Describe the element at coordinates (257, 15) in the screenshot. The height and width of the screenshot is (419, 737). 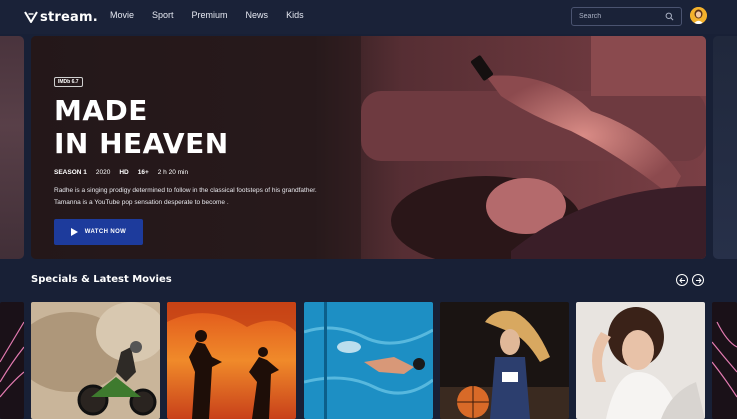
I see `nav-item-news: News` at that location.